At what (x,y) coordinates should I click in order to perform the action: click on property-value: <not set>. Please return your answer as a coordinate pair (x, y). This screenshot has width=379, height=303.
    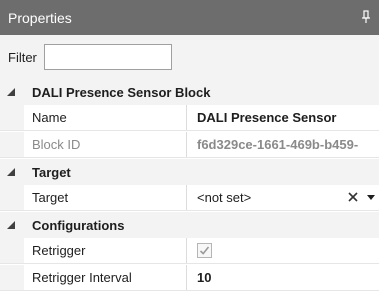
    Looking at the image, I should click on (224, 197).